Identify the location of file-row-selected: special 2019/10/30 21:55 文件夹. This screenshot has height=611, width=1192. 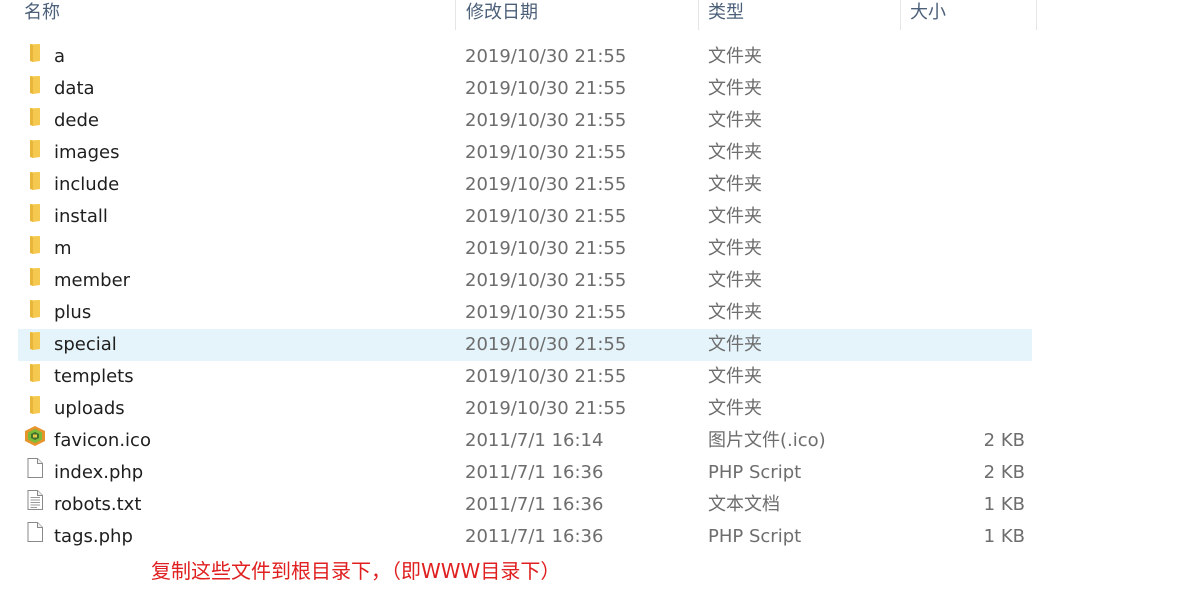
(525, 345).